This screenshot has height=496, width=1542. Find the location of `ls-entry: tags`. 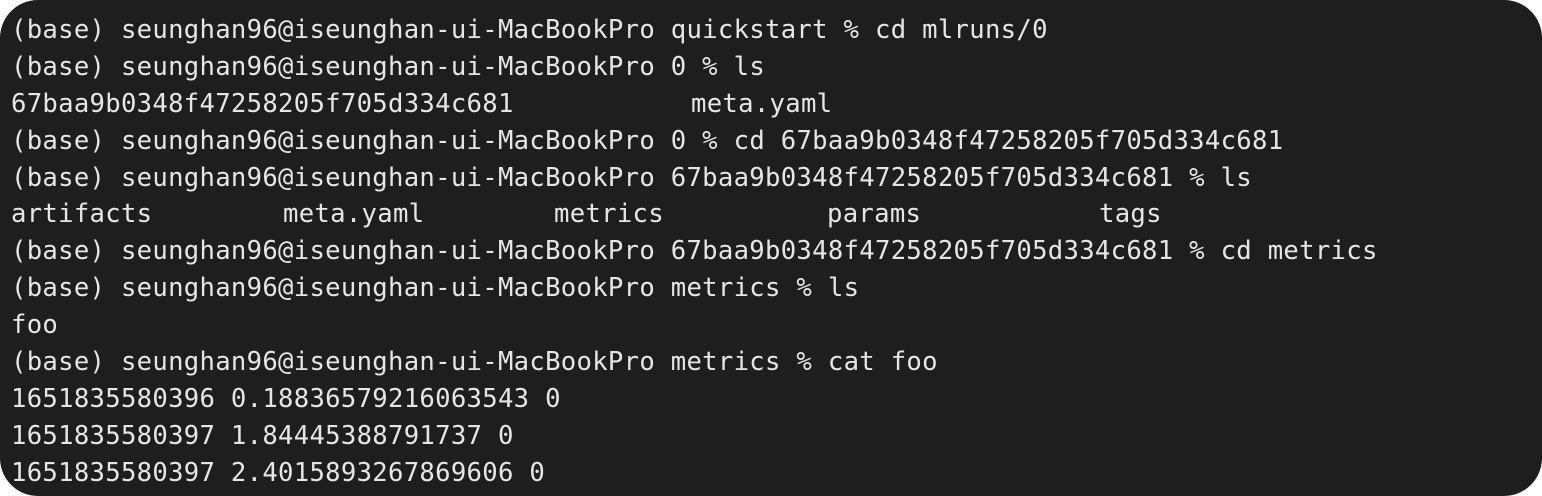

ls-entry: tags is located at coordinates (1130, 214).